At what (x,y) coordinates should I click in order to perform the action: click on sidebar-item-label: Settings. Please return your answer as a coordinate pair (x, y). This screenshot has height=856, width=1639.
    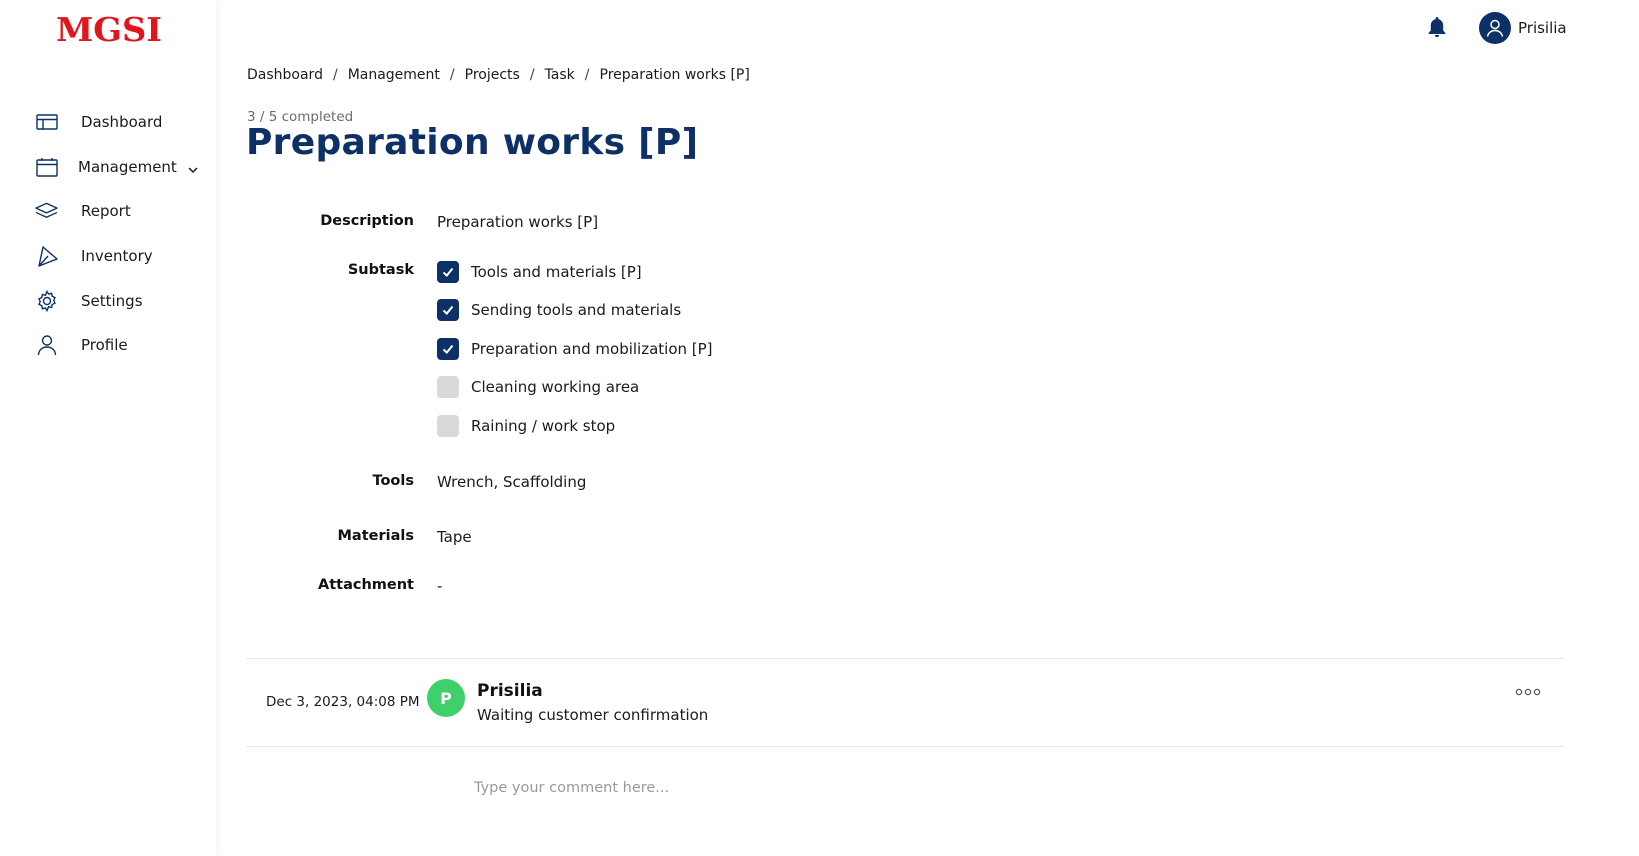
    Looking at the image, I should click on (112, 301).